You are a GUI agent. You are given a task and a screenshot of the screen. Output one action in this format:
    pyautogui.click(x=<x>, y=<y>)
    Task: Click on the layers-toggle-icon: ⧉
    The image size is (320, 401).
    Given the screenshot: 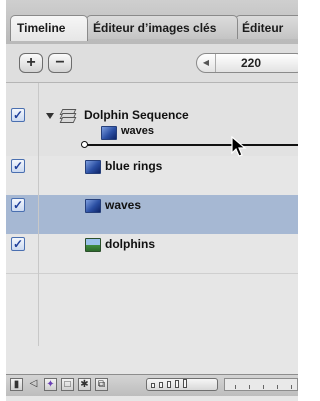 What is the action you would take?
    pyautogui.click(x=101, y=384)
    